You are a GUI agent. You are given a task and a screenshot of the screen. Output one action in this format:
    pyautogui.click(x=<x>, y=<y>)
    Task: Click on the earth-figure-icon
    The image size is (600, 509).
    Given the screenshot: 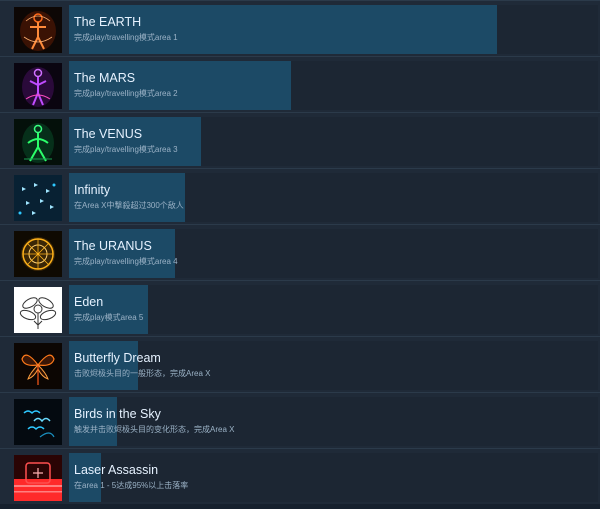 What is the action you would take?
    pyautogui.click(x=38, y=30)
    